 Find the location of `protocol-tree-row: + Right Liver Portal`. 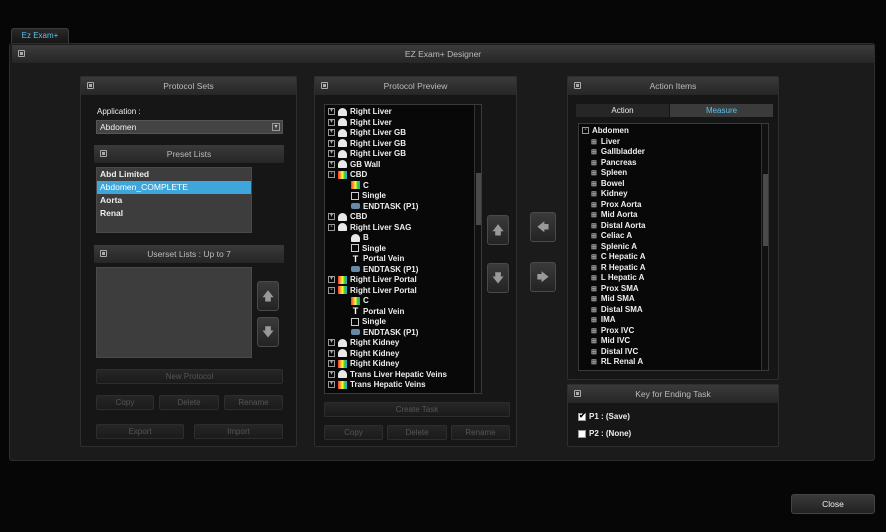

protocol-tree-row: + Right Liver Portal is located at coordinates (372, 280).